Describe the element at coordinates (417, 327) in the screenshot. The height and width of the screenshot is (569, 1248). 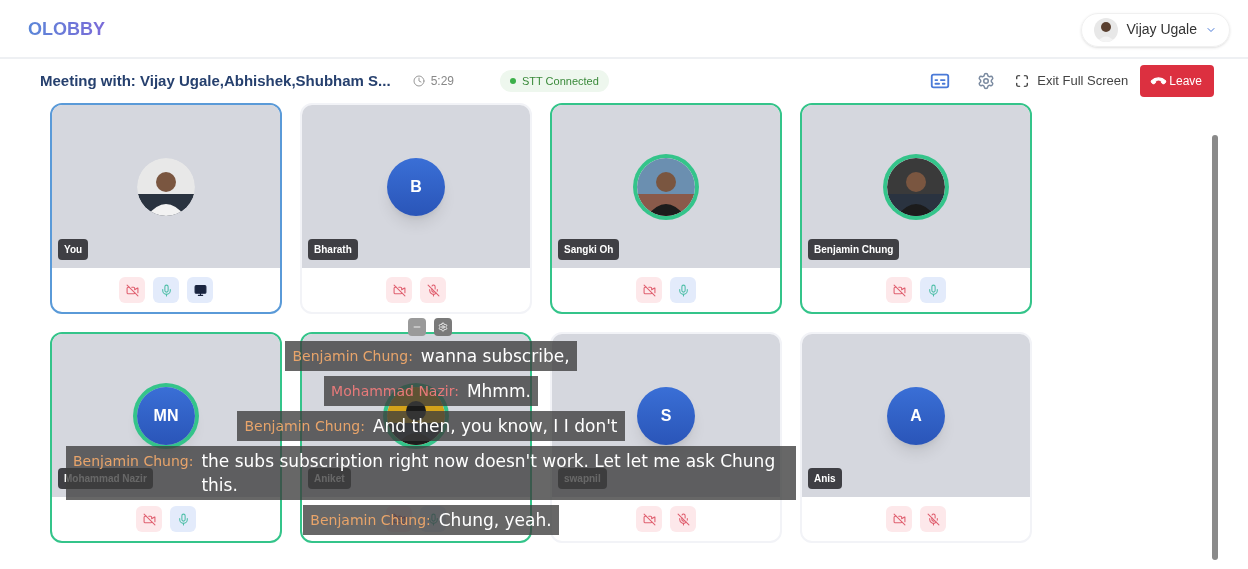
I see `caption-minimize-button` at that location.